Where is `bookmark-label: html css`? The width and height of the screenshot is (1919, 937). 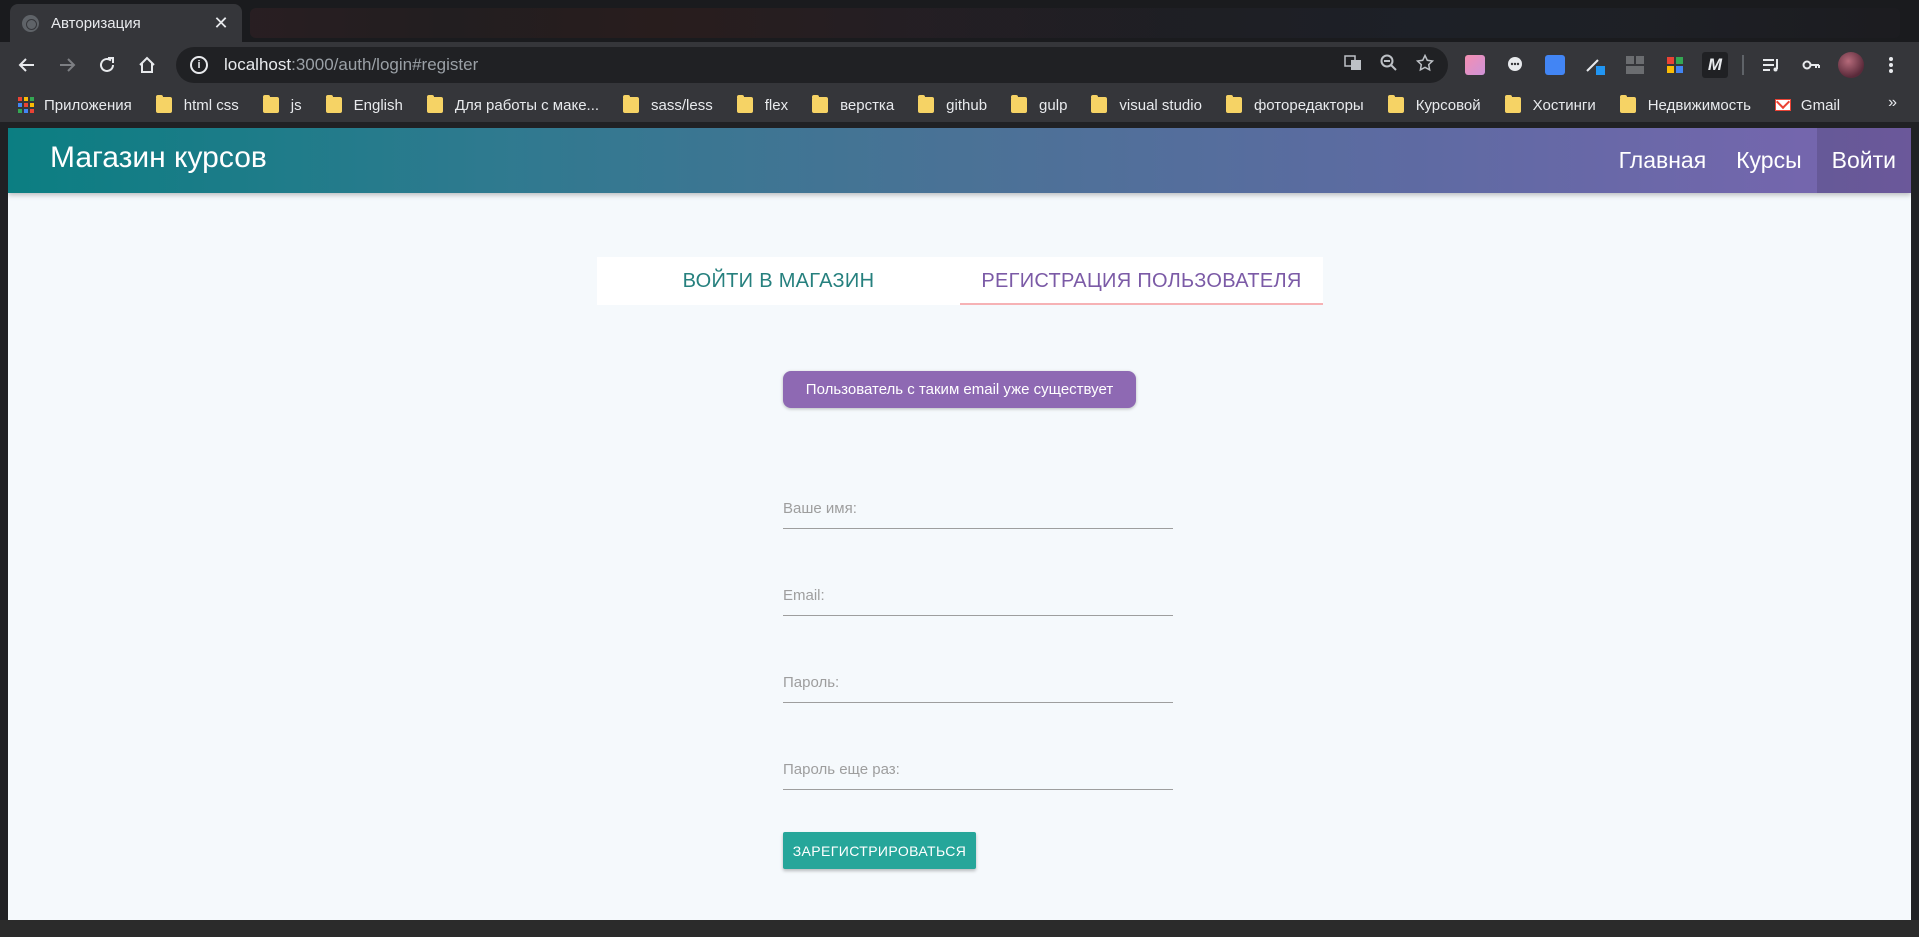 bookmark-label: html css is located at coordinates (211, 105).